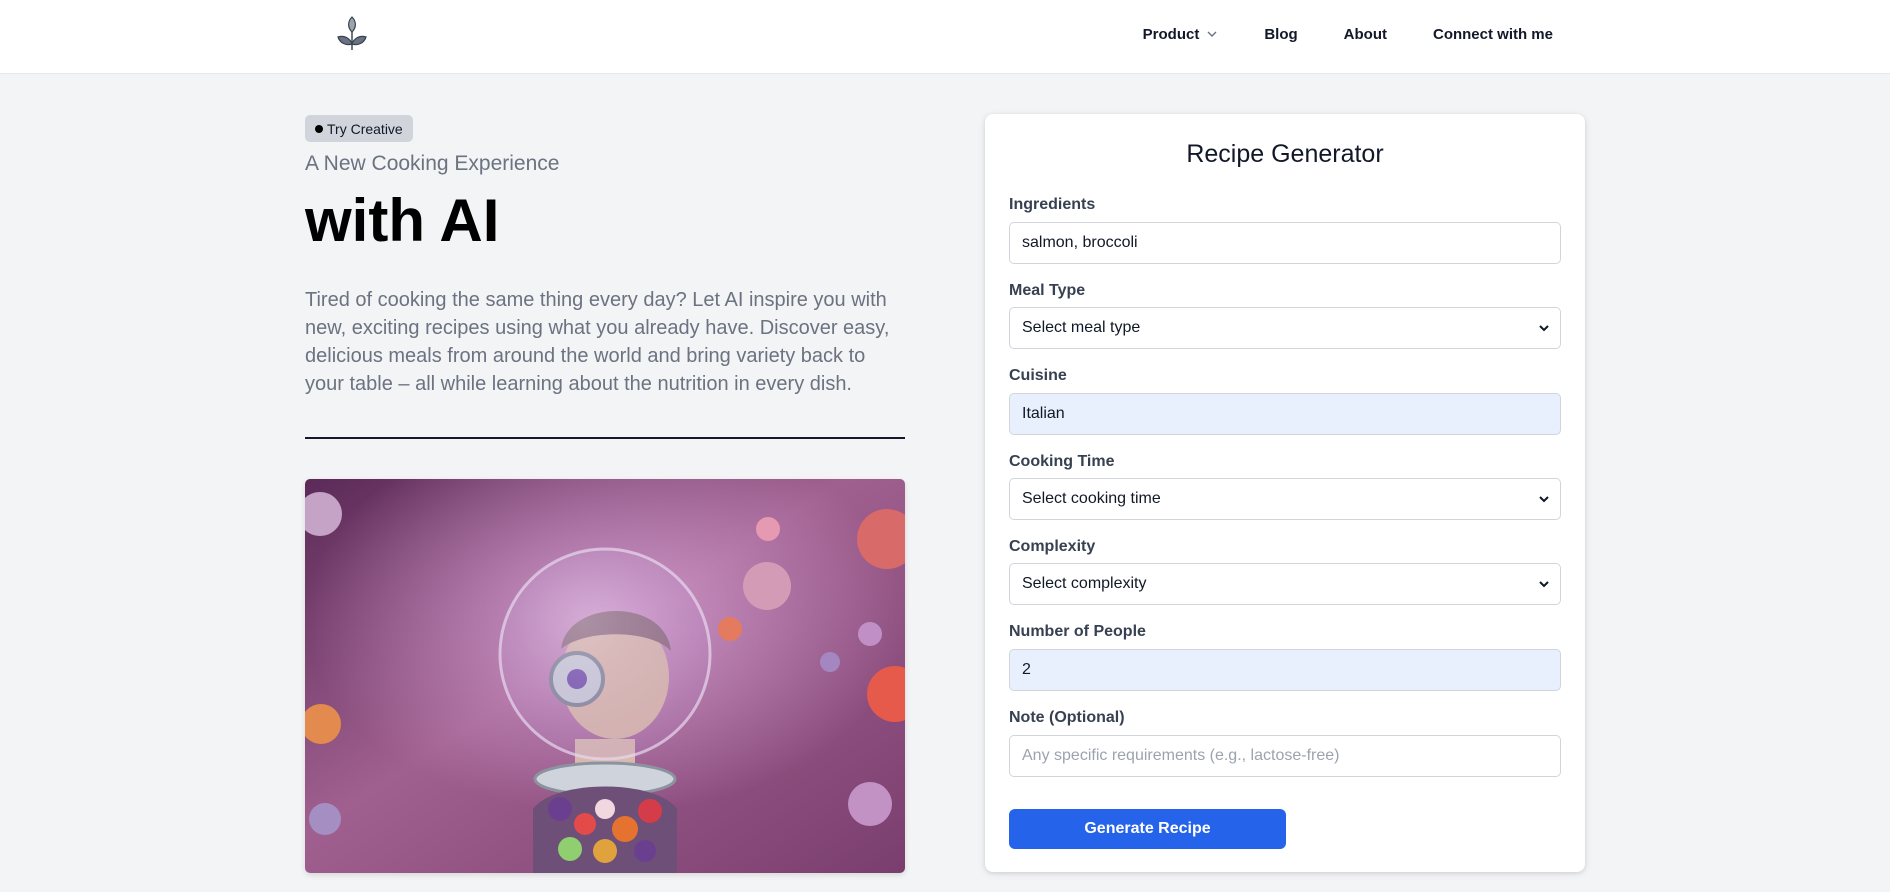  What do you see at coordinates (1067, 717) in the screenshot?
I see `note-label: Note (Optional)` at bounding box center [1067, 717].